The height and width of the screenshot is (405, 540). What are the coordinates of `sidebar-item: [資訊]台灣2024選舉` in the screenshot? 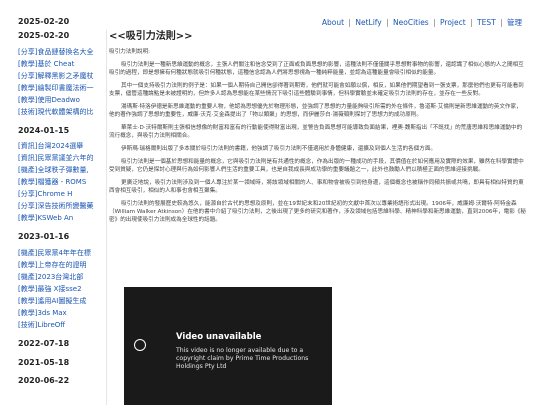 It's located at (60, 146).